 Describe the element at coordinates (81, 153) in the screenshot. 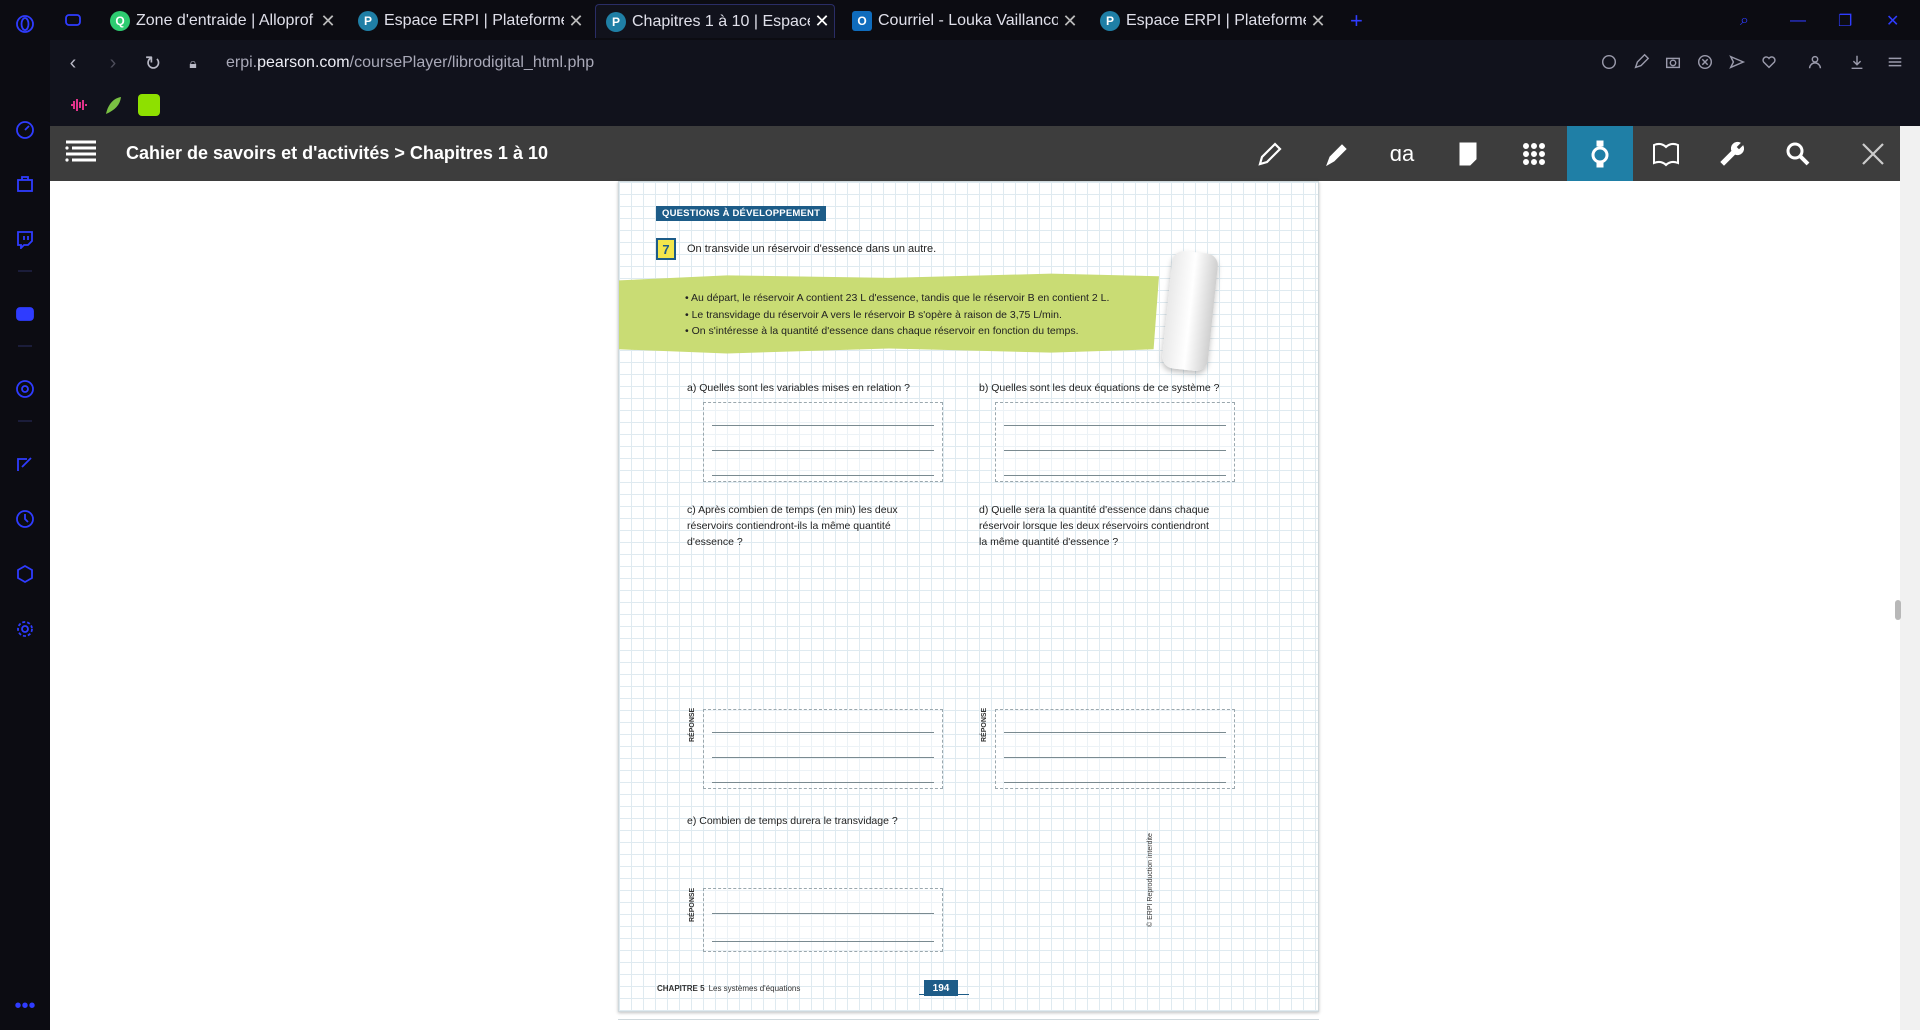

I see `table-of-contents-icon` at that location.